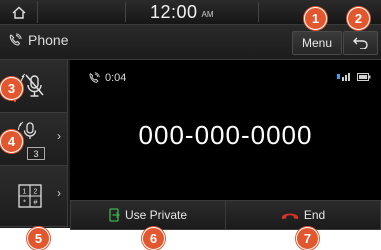 The width and height of the screenshot is (381, 250). I want to click on callout-4: 4, so click(11, 141).